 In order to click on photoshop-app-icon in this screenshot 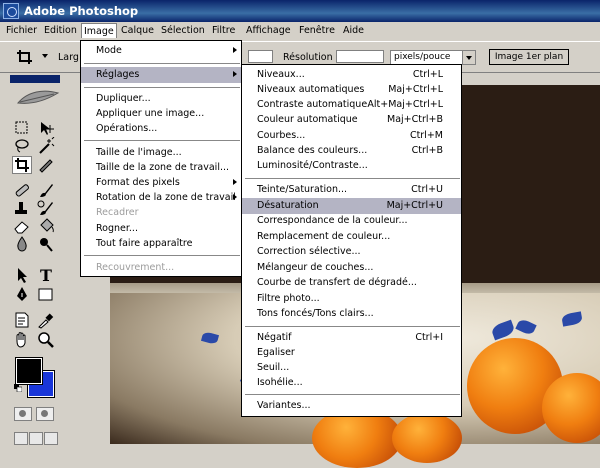, I will do `click(11, 11)`.